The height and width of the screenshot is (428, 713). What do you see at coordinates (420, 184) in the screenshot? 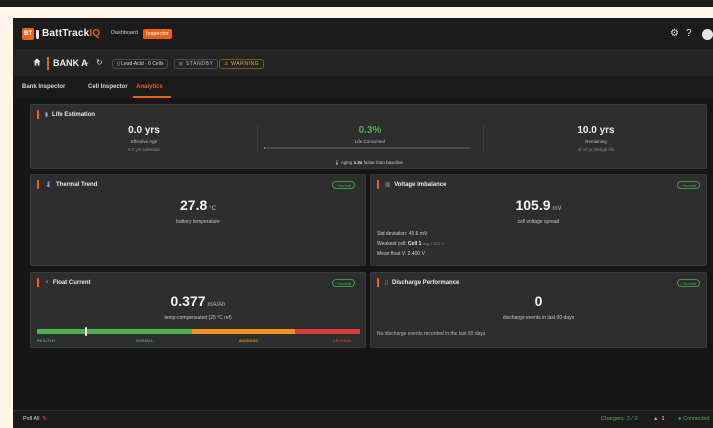
I see `voltage-title: Voltage Imbalance` at bounding box center [420, 184].